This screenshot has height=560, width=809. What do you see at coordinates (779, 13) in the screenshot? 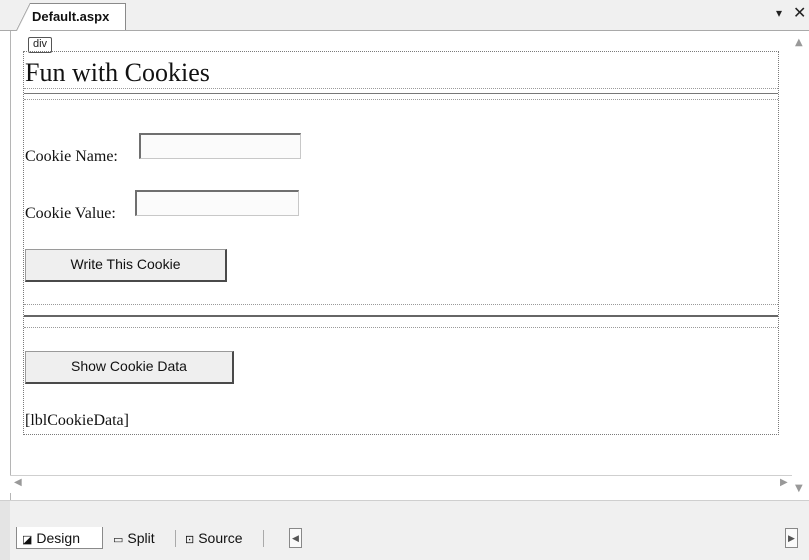
I see `window-list-dropdown-icon: ▾` at bounding box center [779, 13].